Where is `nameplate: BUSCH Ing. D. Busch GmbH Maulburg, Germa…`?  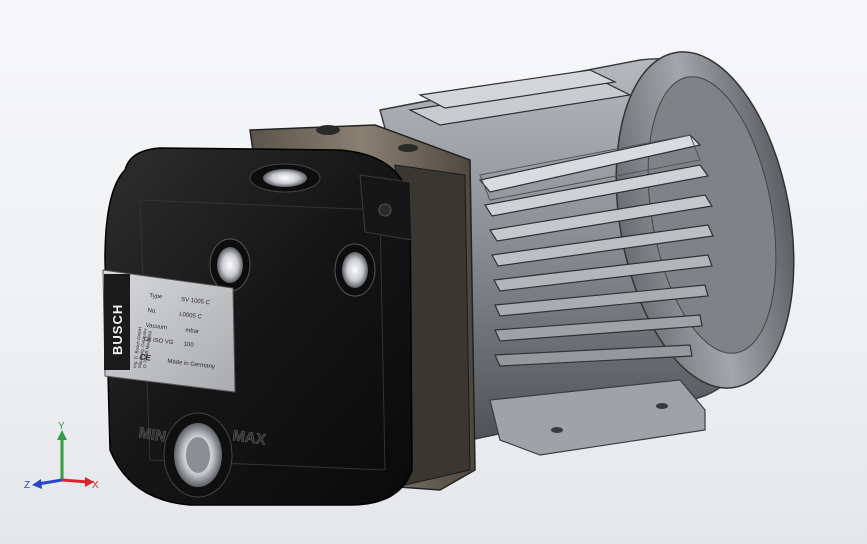 nameplate: BUSCH Ing. D. Busch GmbH Maulburg, Germa… is located at coordinates (169, 331).